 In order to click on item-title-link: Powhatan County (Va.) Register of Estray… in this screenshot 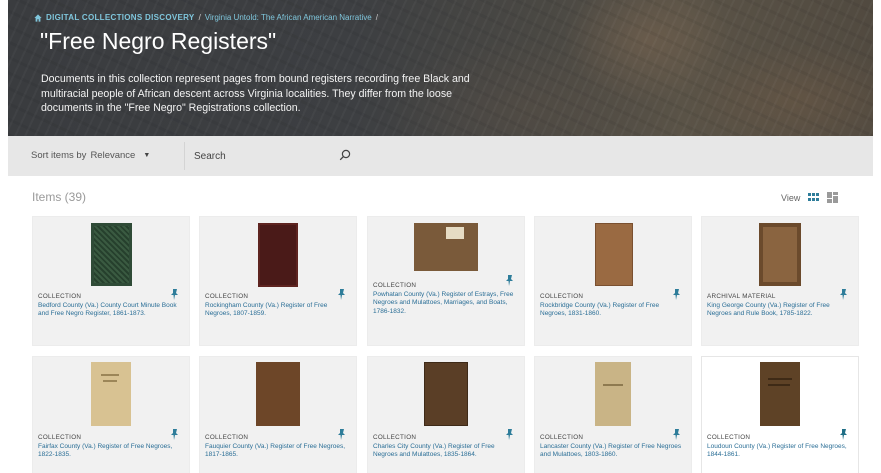, I will do `click(446, 303)`.